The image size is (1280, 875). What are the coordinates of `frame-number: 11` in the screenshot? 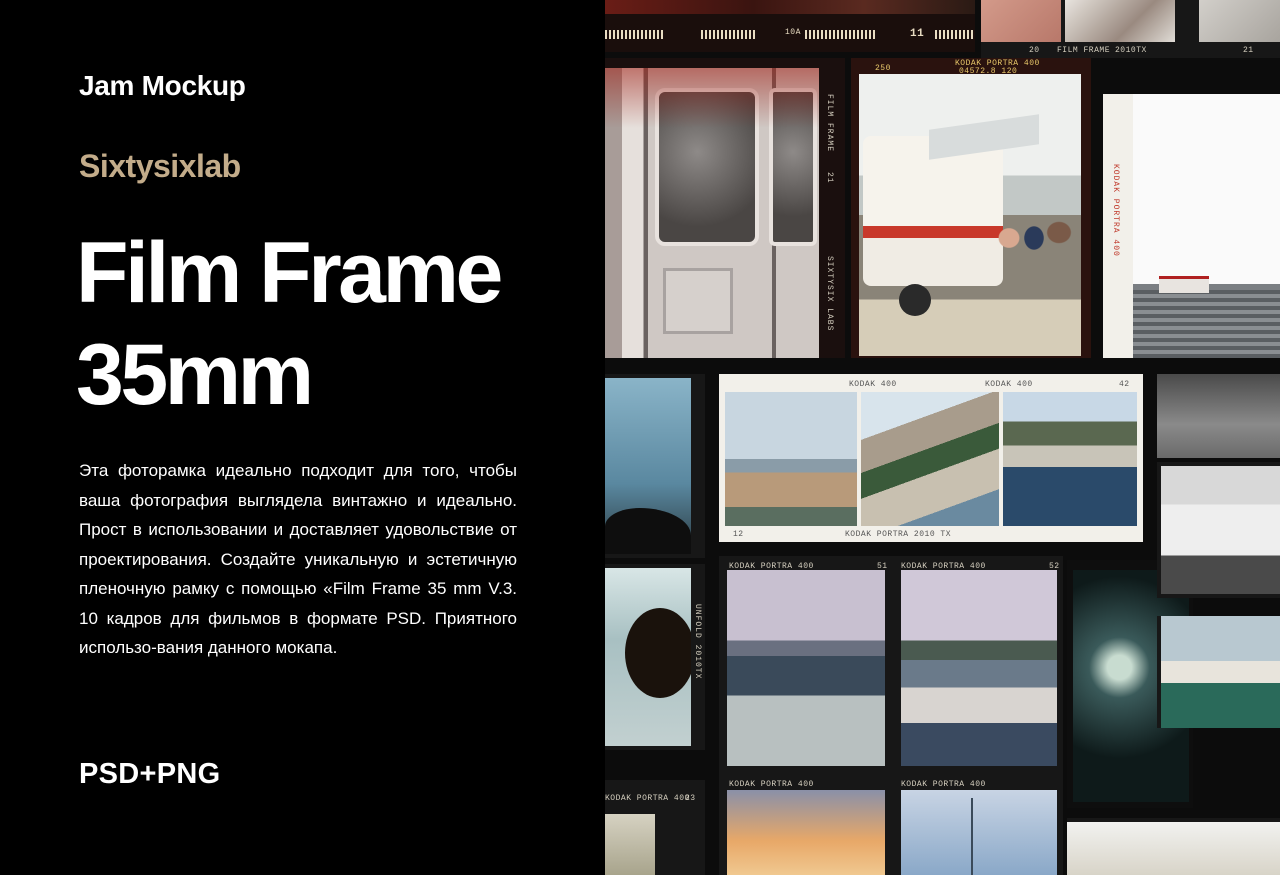 It's located at (917, 34).